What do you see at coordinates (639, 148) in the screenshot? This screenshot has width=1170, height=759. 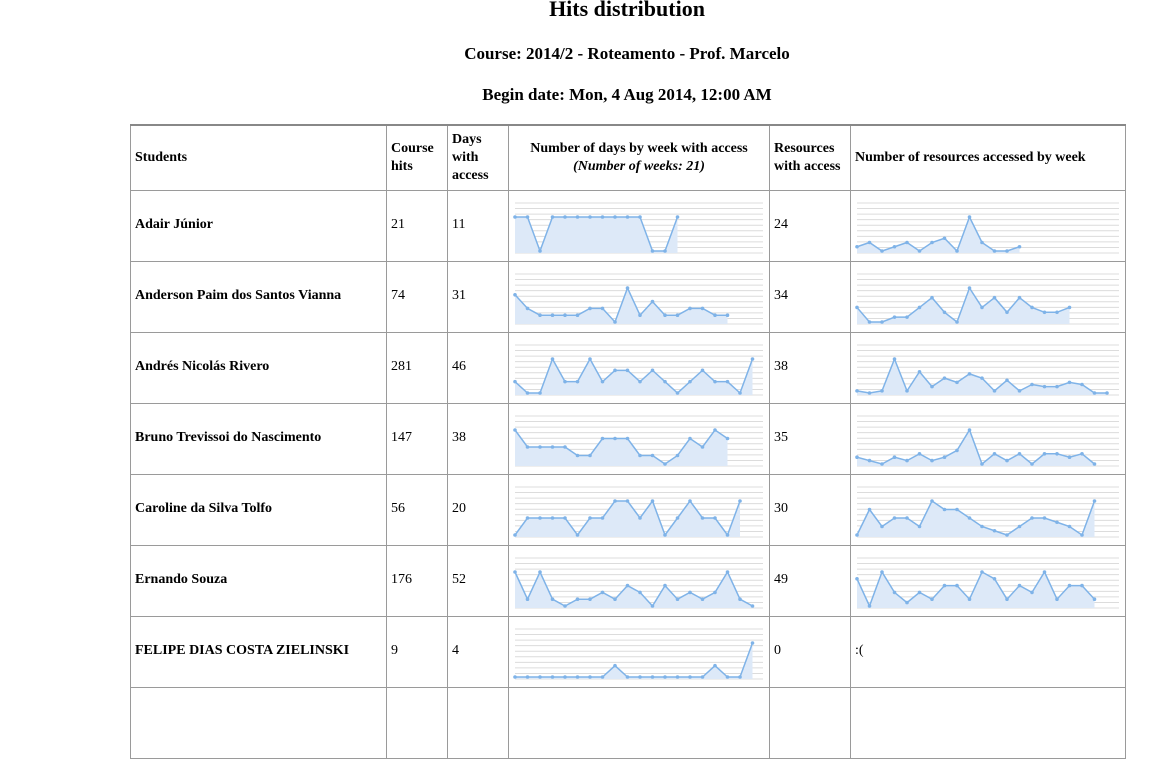 I see `header-days-by-week-label: Number of days by week with access` at bounding box center [639, 148].